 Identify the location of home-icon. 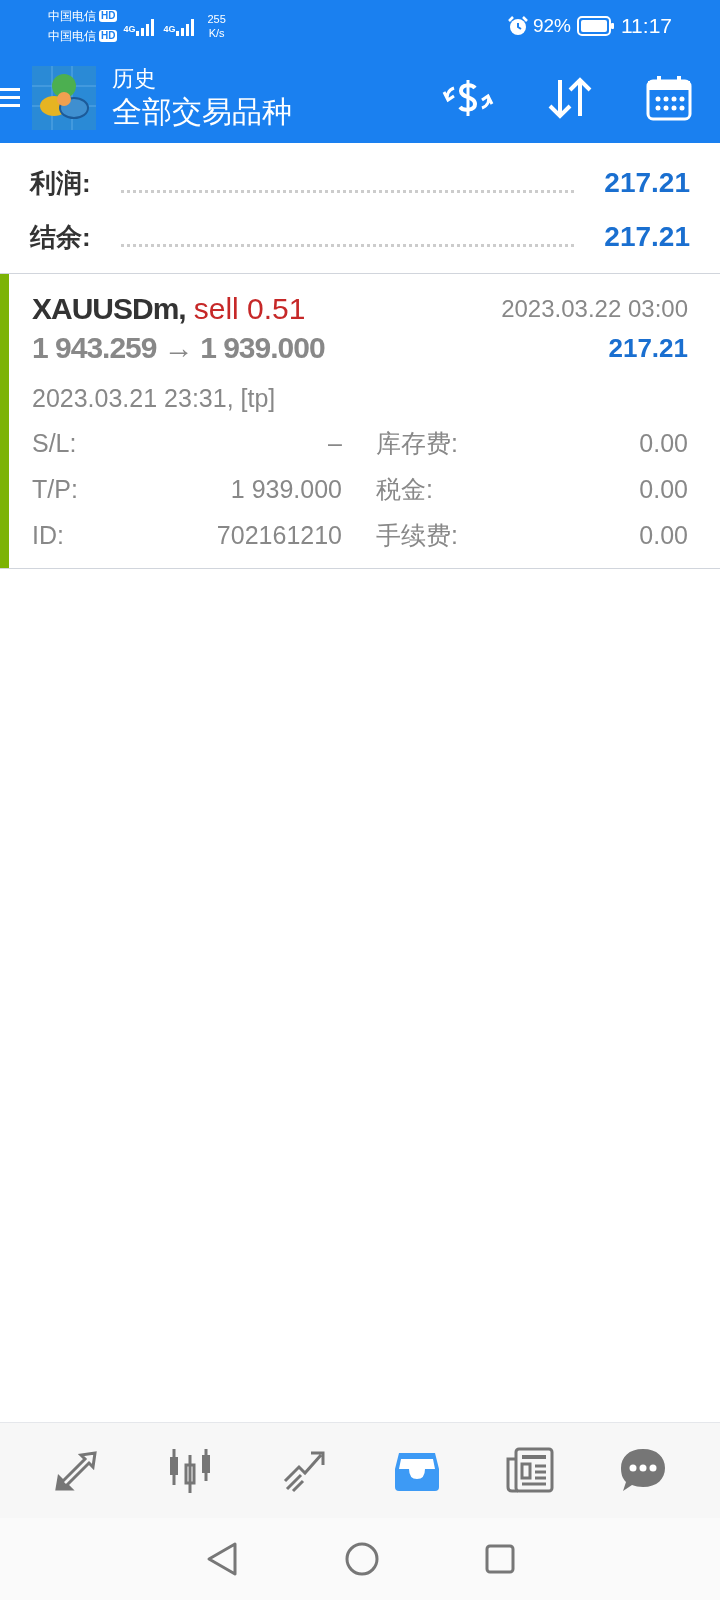
(362, 1559).